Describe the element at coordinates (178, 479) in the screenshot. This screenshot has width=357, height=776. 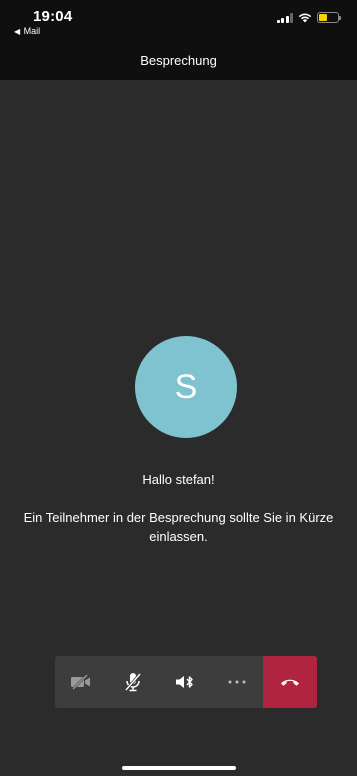
I see `greeting-text: Hallo stefan!` at that location.